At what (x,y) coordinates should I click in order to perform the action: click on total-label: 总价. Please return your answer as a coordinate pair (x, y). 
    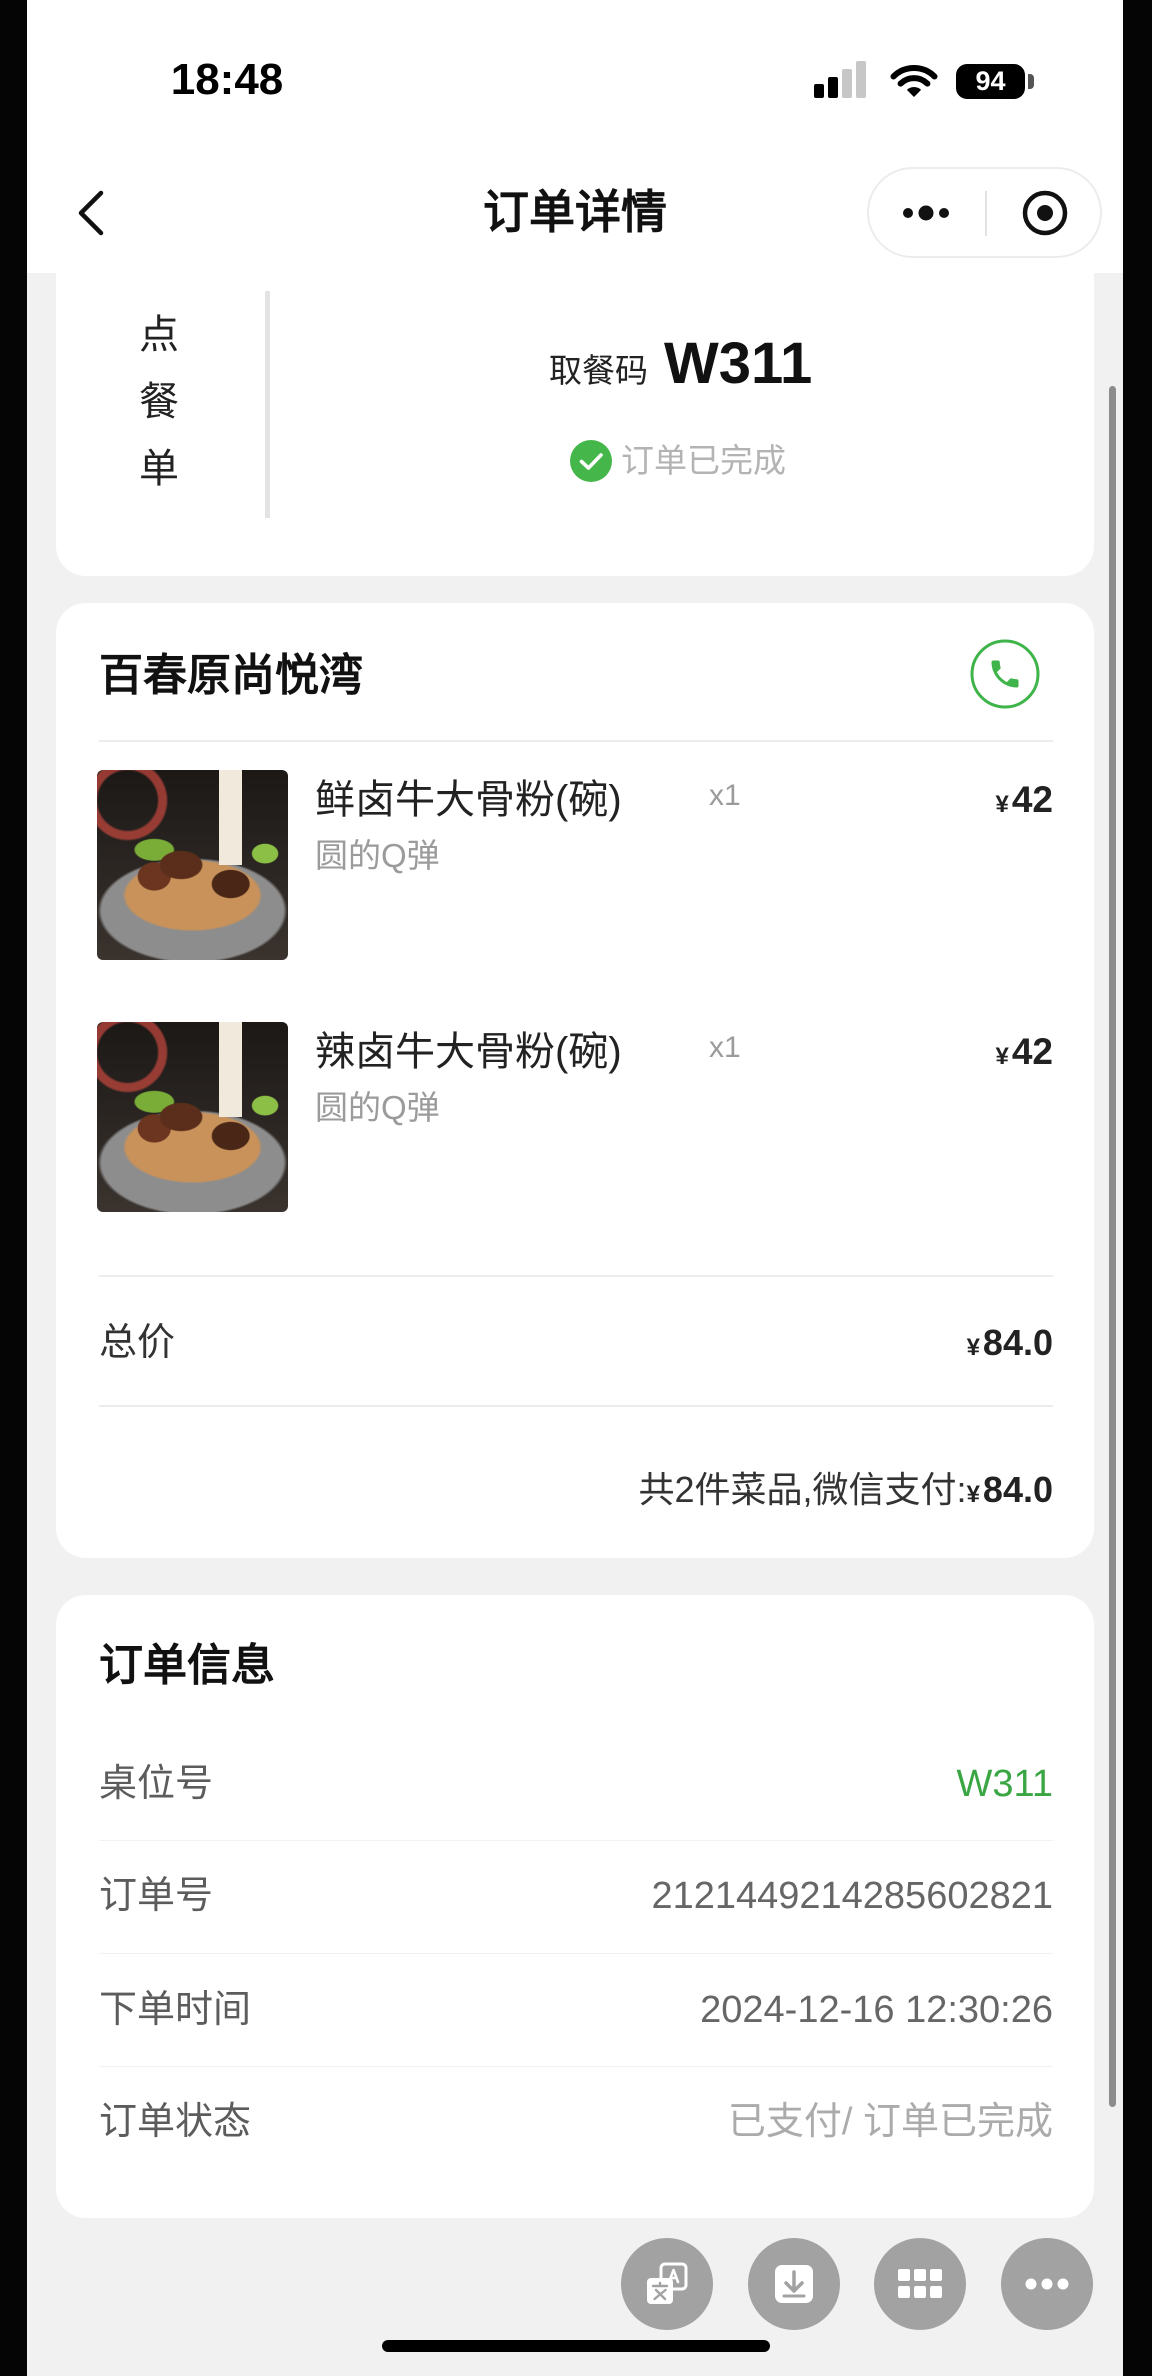
    Looking at the image, I should click on (137, 1343).